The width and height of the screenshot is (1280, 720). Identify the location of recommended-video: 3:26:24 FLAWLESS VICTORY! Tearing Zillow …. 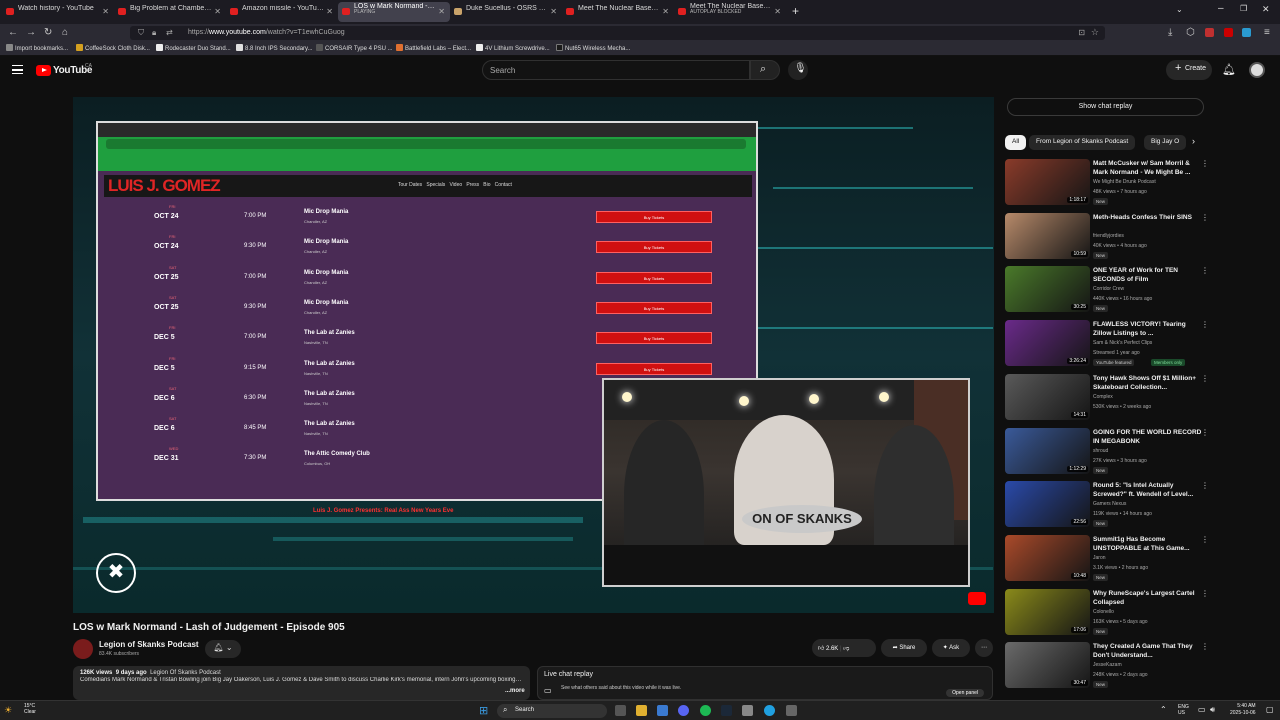
(1110, 346).